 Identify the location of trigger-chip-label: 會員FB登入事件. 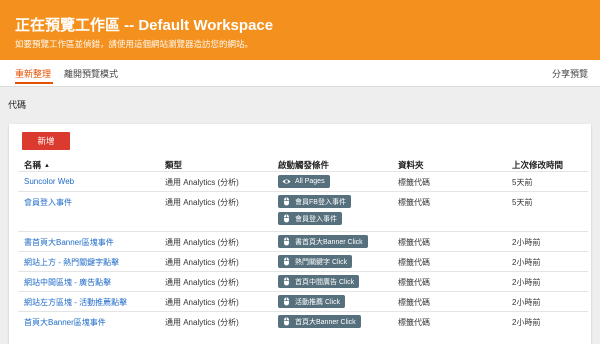
(320, 202).